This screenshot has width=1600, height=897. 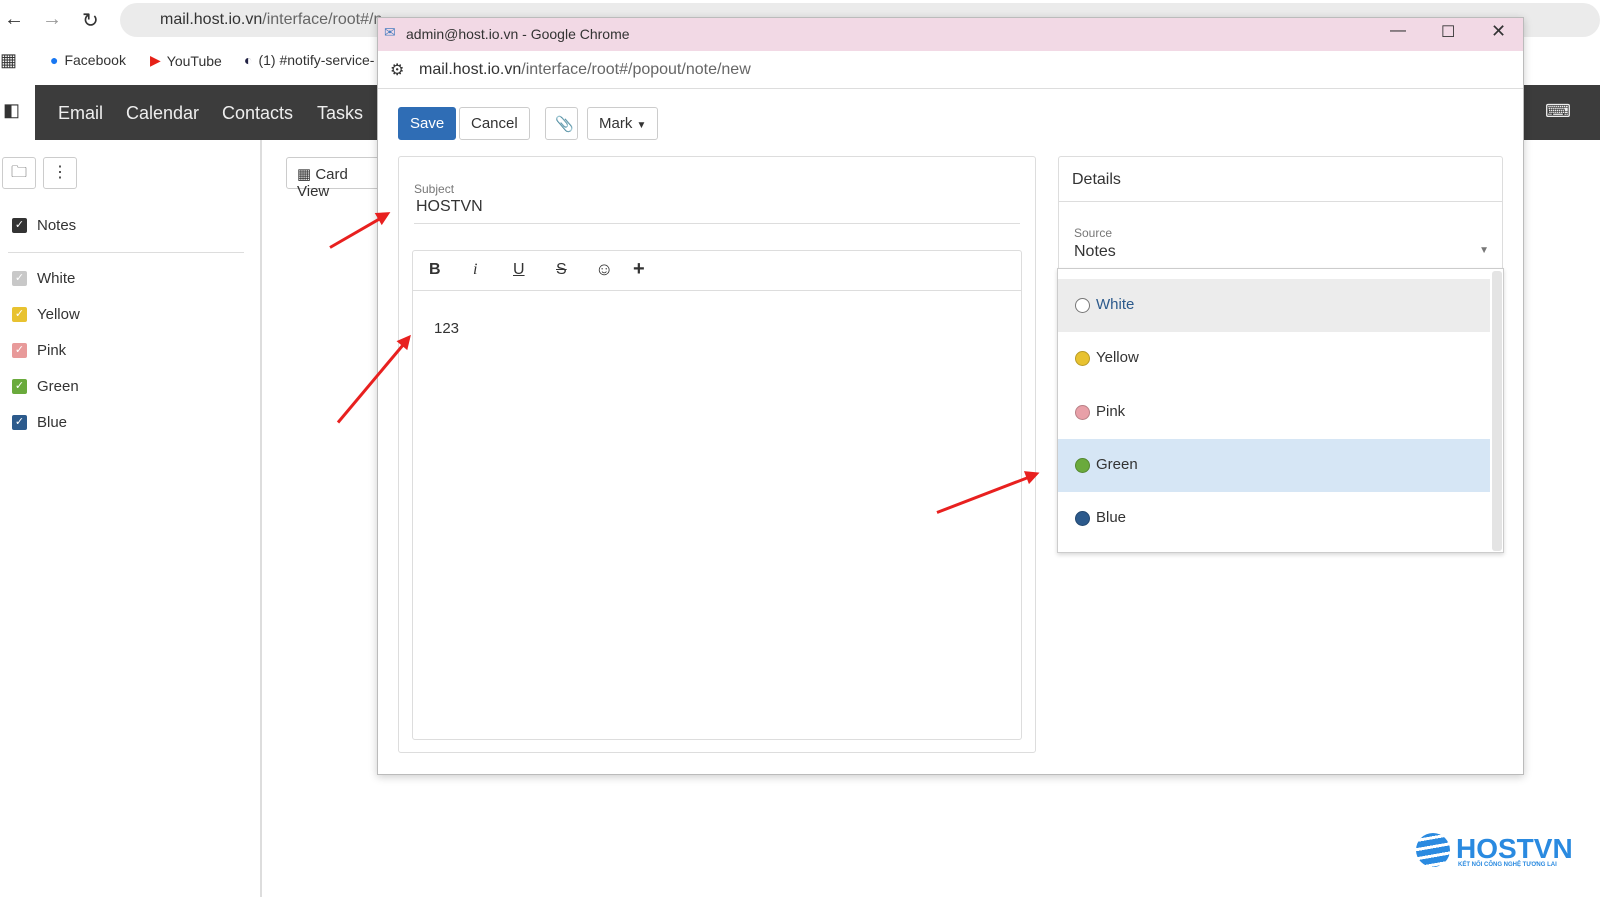 I want to click on option-pink: Pink, so click(x=1274, y=412).